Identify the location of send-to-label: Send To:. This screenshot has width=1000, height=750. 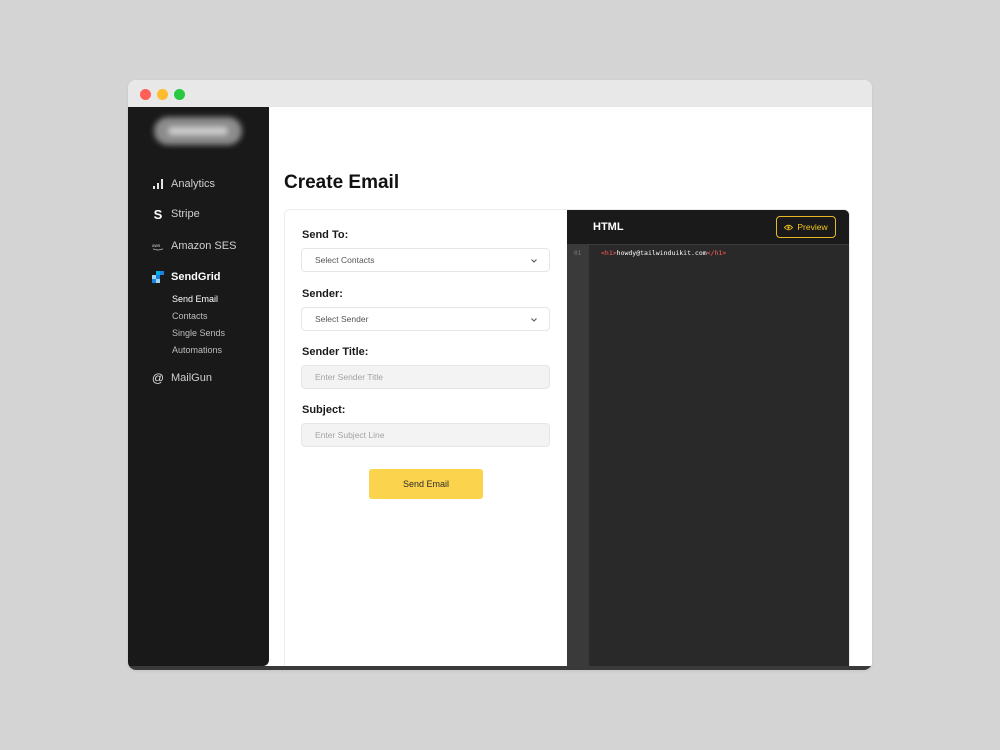
(325, 235).